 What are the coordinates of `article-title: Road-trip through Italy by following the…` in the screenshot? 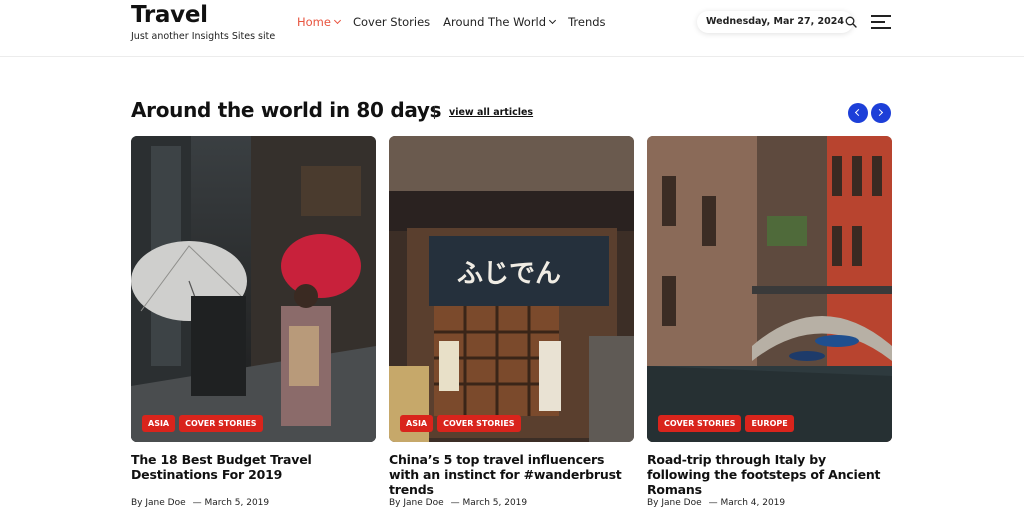 It's located at (769, 474).